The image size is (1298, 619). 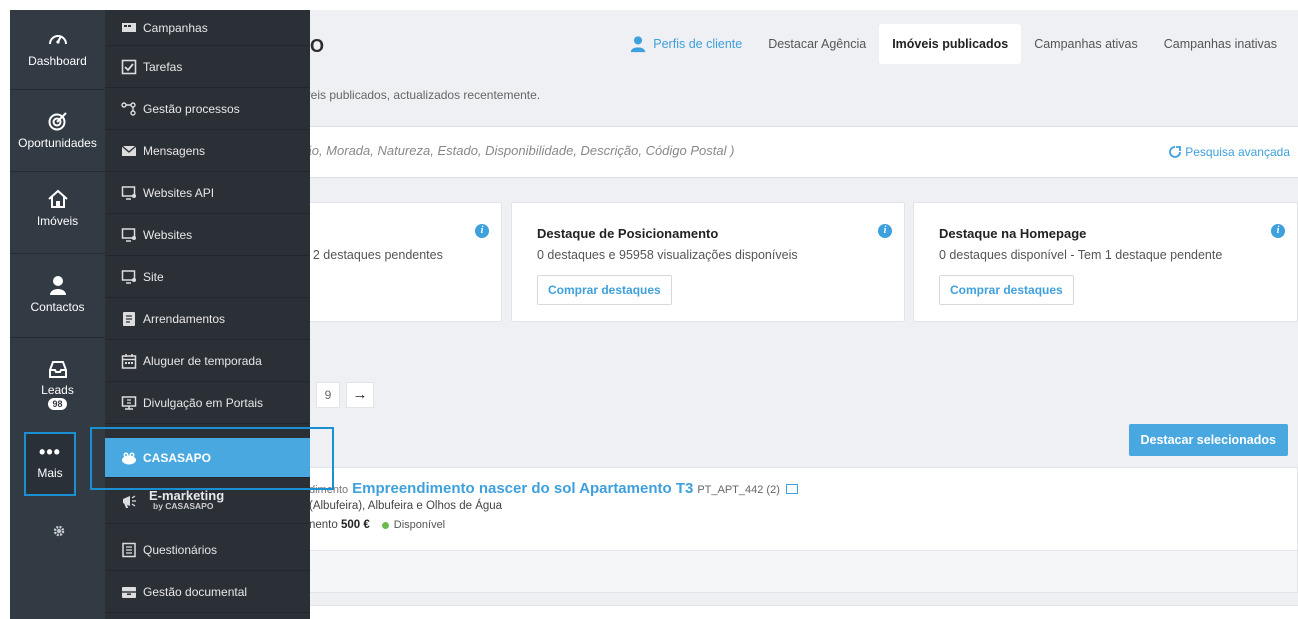 What do you see at coordinates (57, 369) in the screenshot?
I see `inbox-icon` at bounding box center [57, 369].